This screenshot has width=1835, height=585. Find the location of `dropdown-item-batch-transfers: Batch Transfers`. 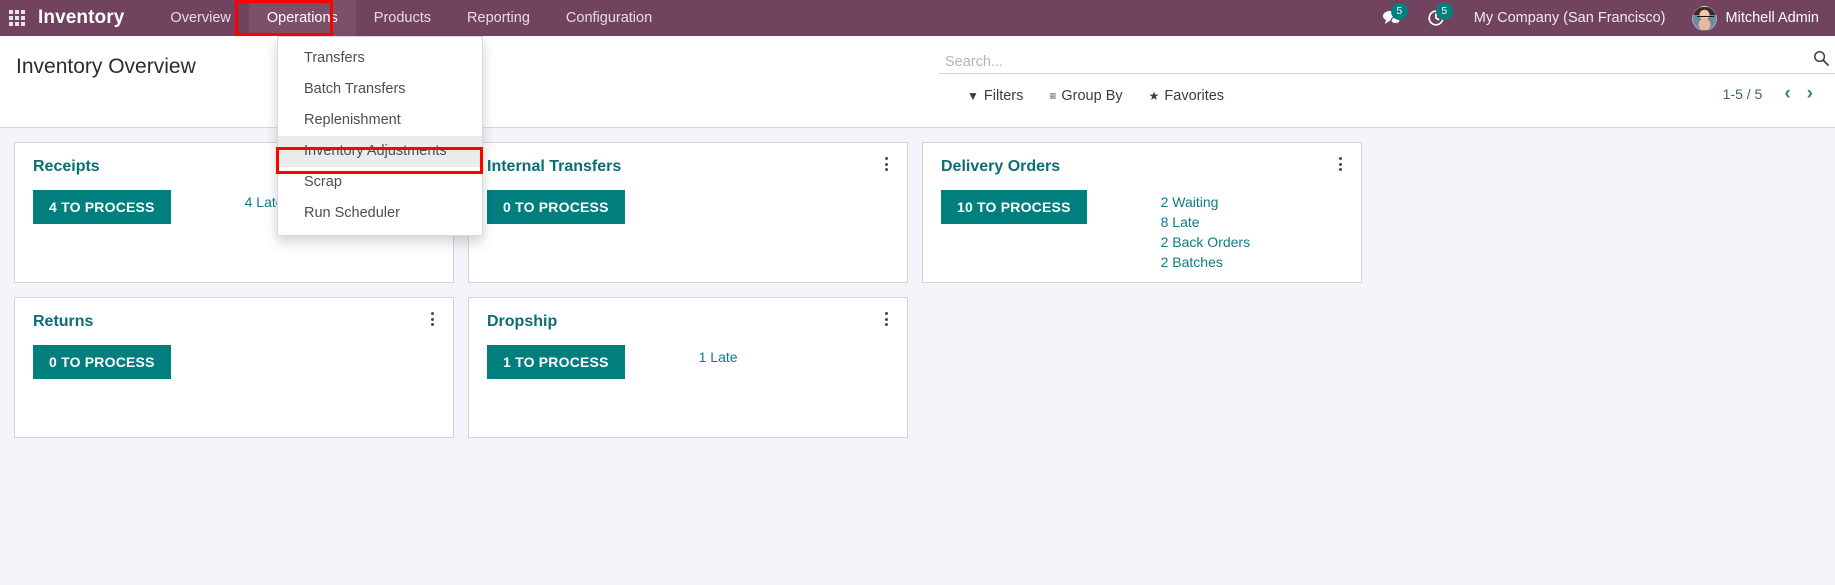

dropdown-item-batch-transfers: Batch Transfers is located at coordinates (380, 89).